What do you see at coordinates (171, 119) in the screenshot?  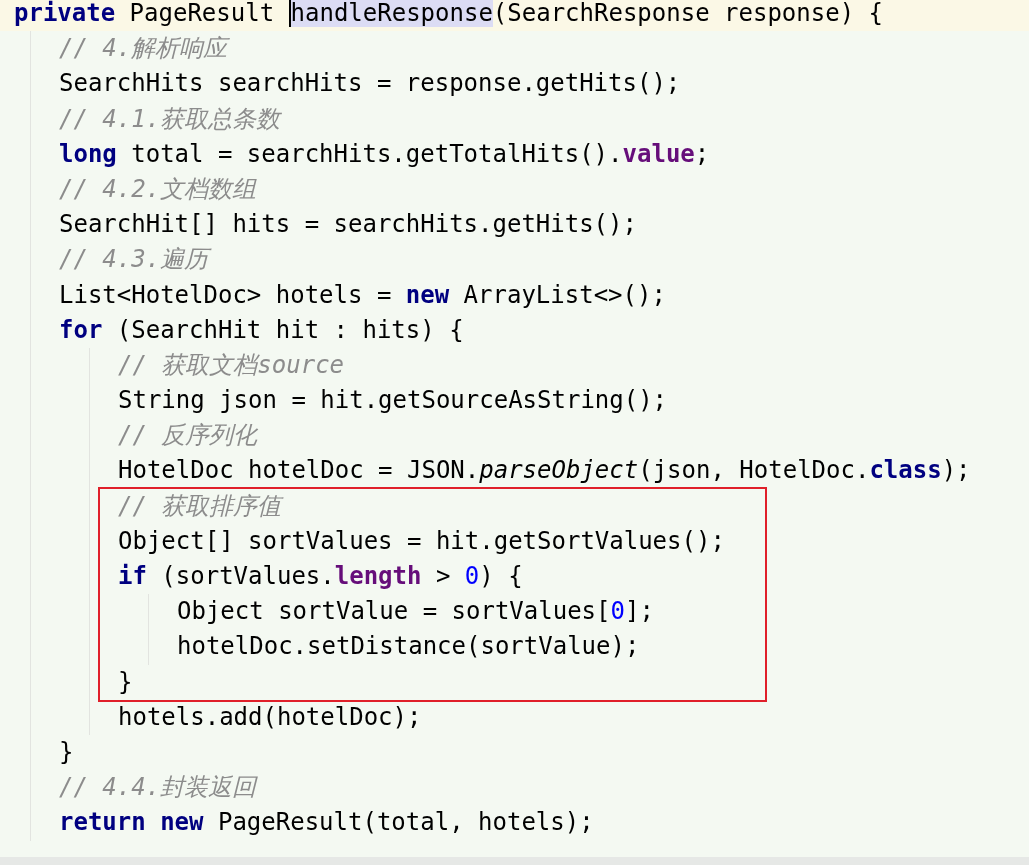 I see `code-line: // 4.1.获取总条数` at bounding box center [171, 119].